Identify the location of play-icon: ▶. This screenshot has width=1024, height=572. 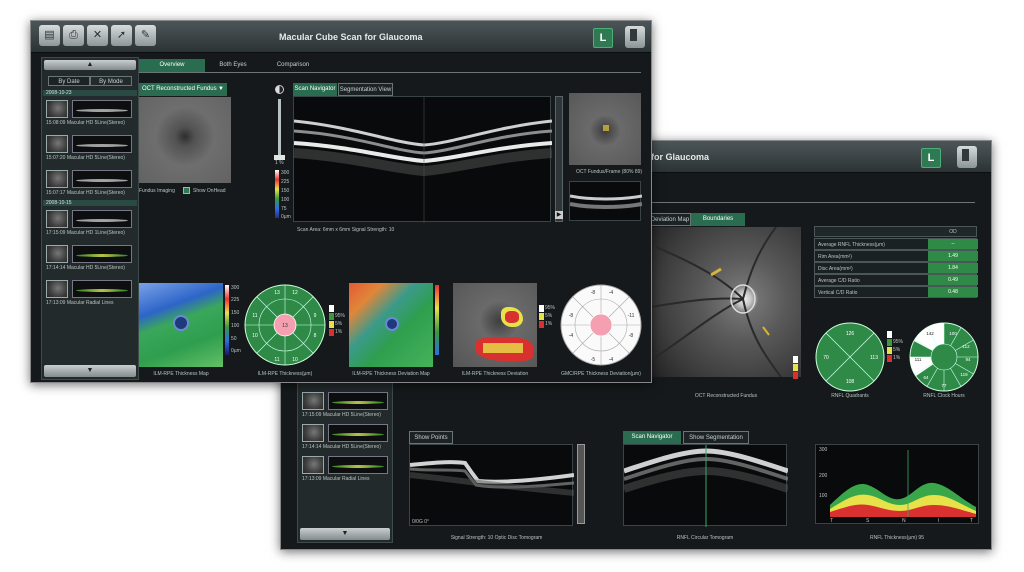
(559, 215).